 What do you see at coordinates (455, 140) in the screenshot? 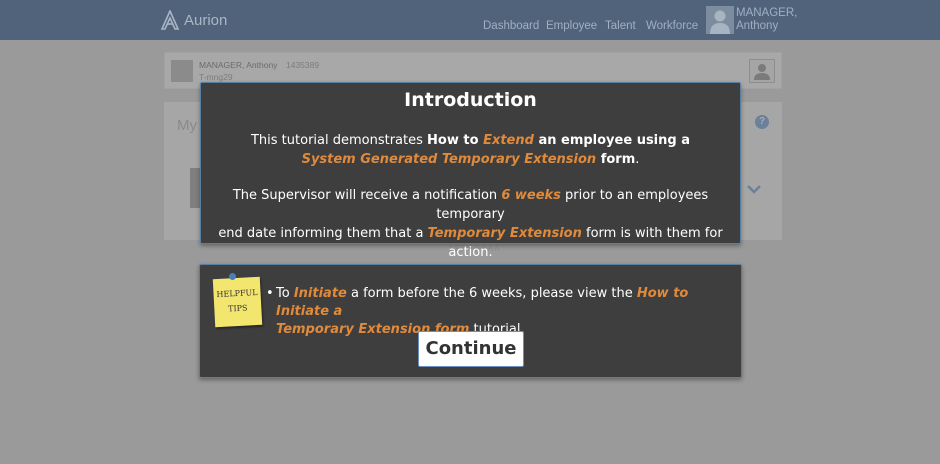
I see `intro-bold-text: How to` at bounding box center [455, 140].